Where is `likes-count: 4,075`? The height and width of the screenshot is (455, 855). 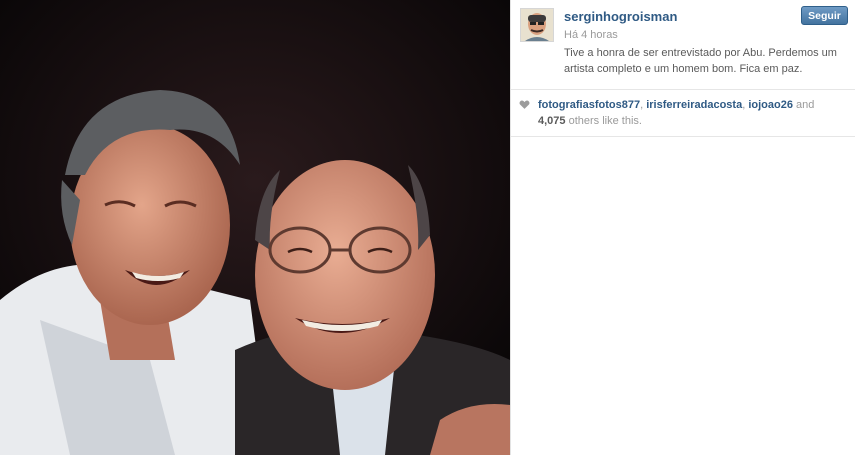 likes-count: 4,075 is located at coordinates (552, 121).